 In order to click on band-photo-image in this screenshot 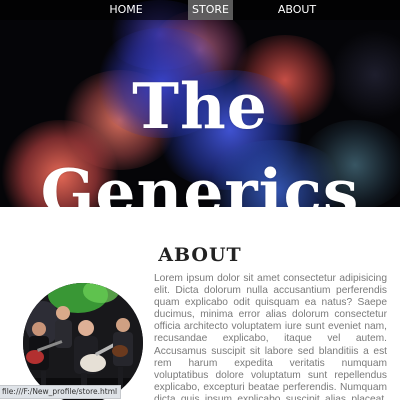, I will do `click(83, 341)`.